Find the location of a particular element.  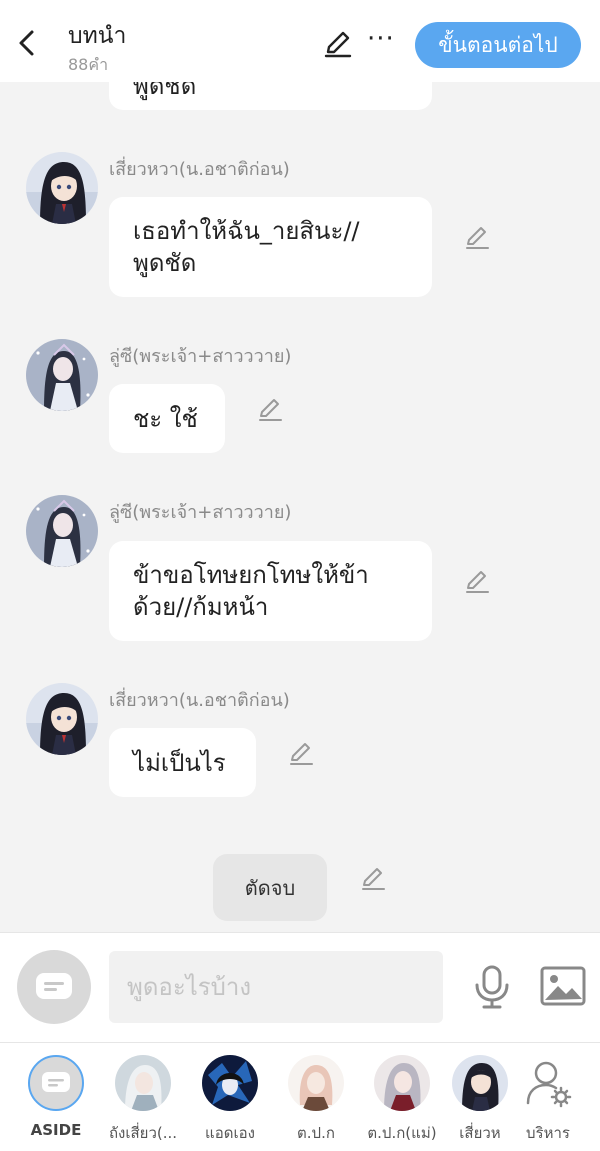

manage-user-icon is located at coordinates (549, 1084).